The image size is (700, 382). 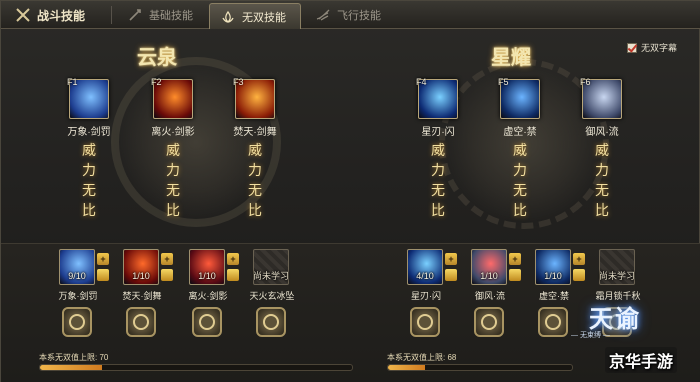 I want to click on sword-icon, so click(x=135, y=15).